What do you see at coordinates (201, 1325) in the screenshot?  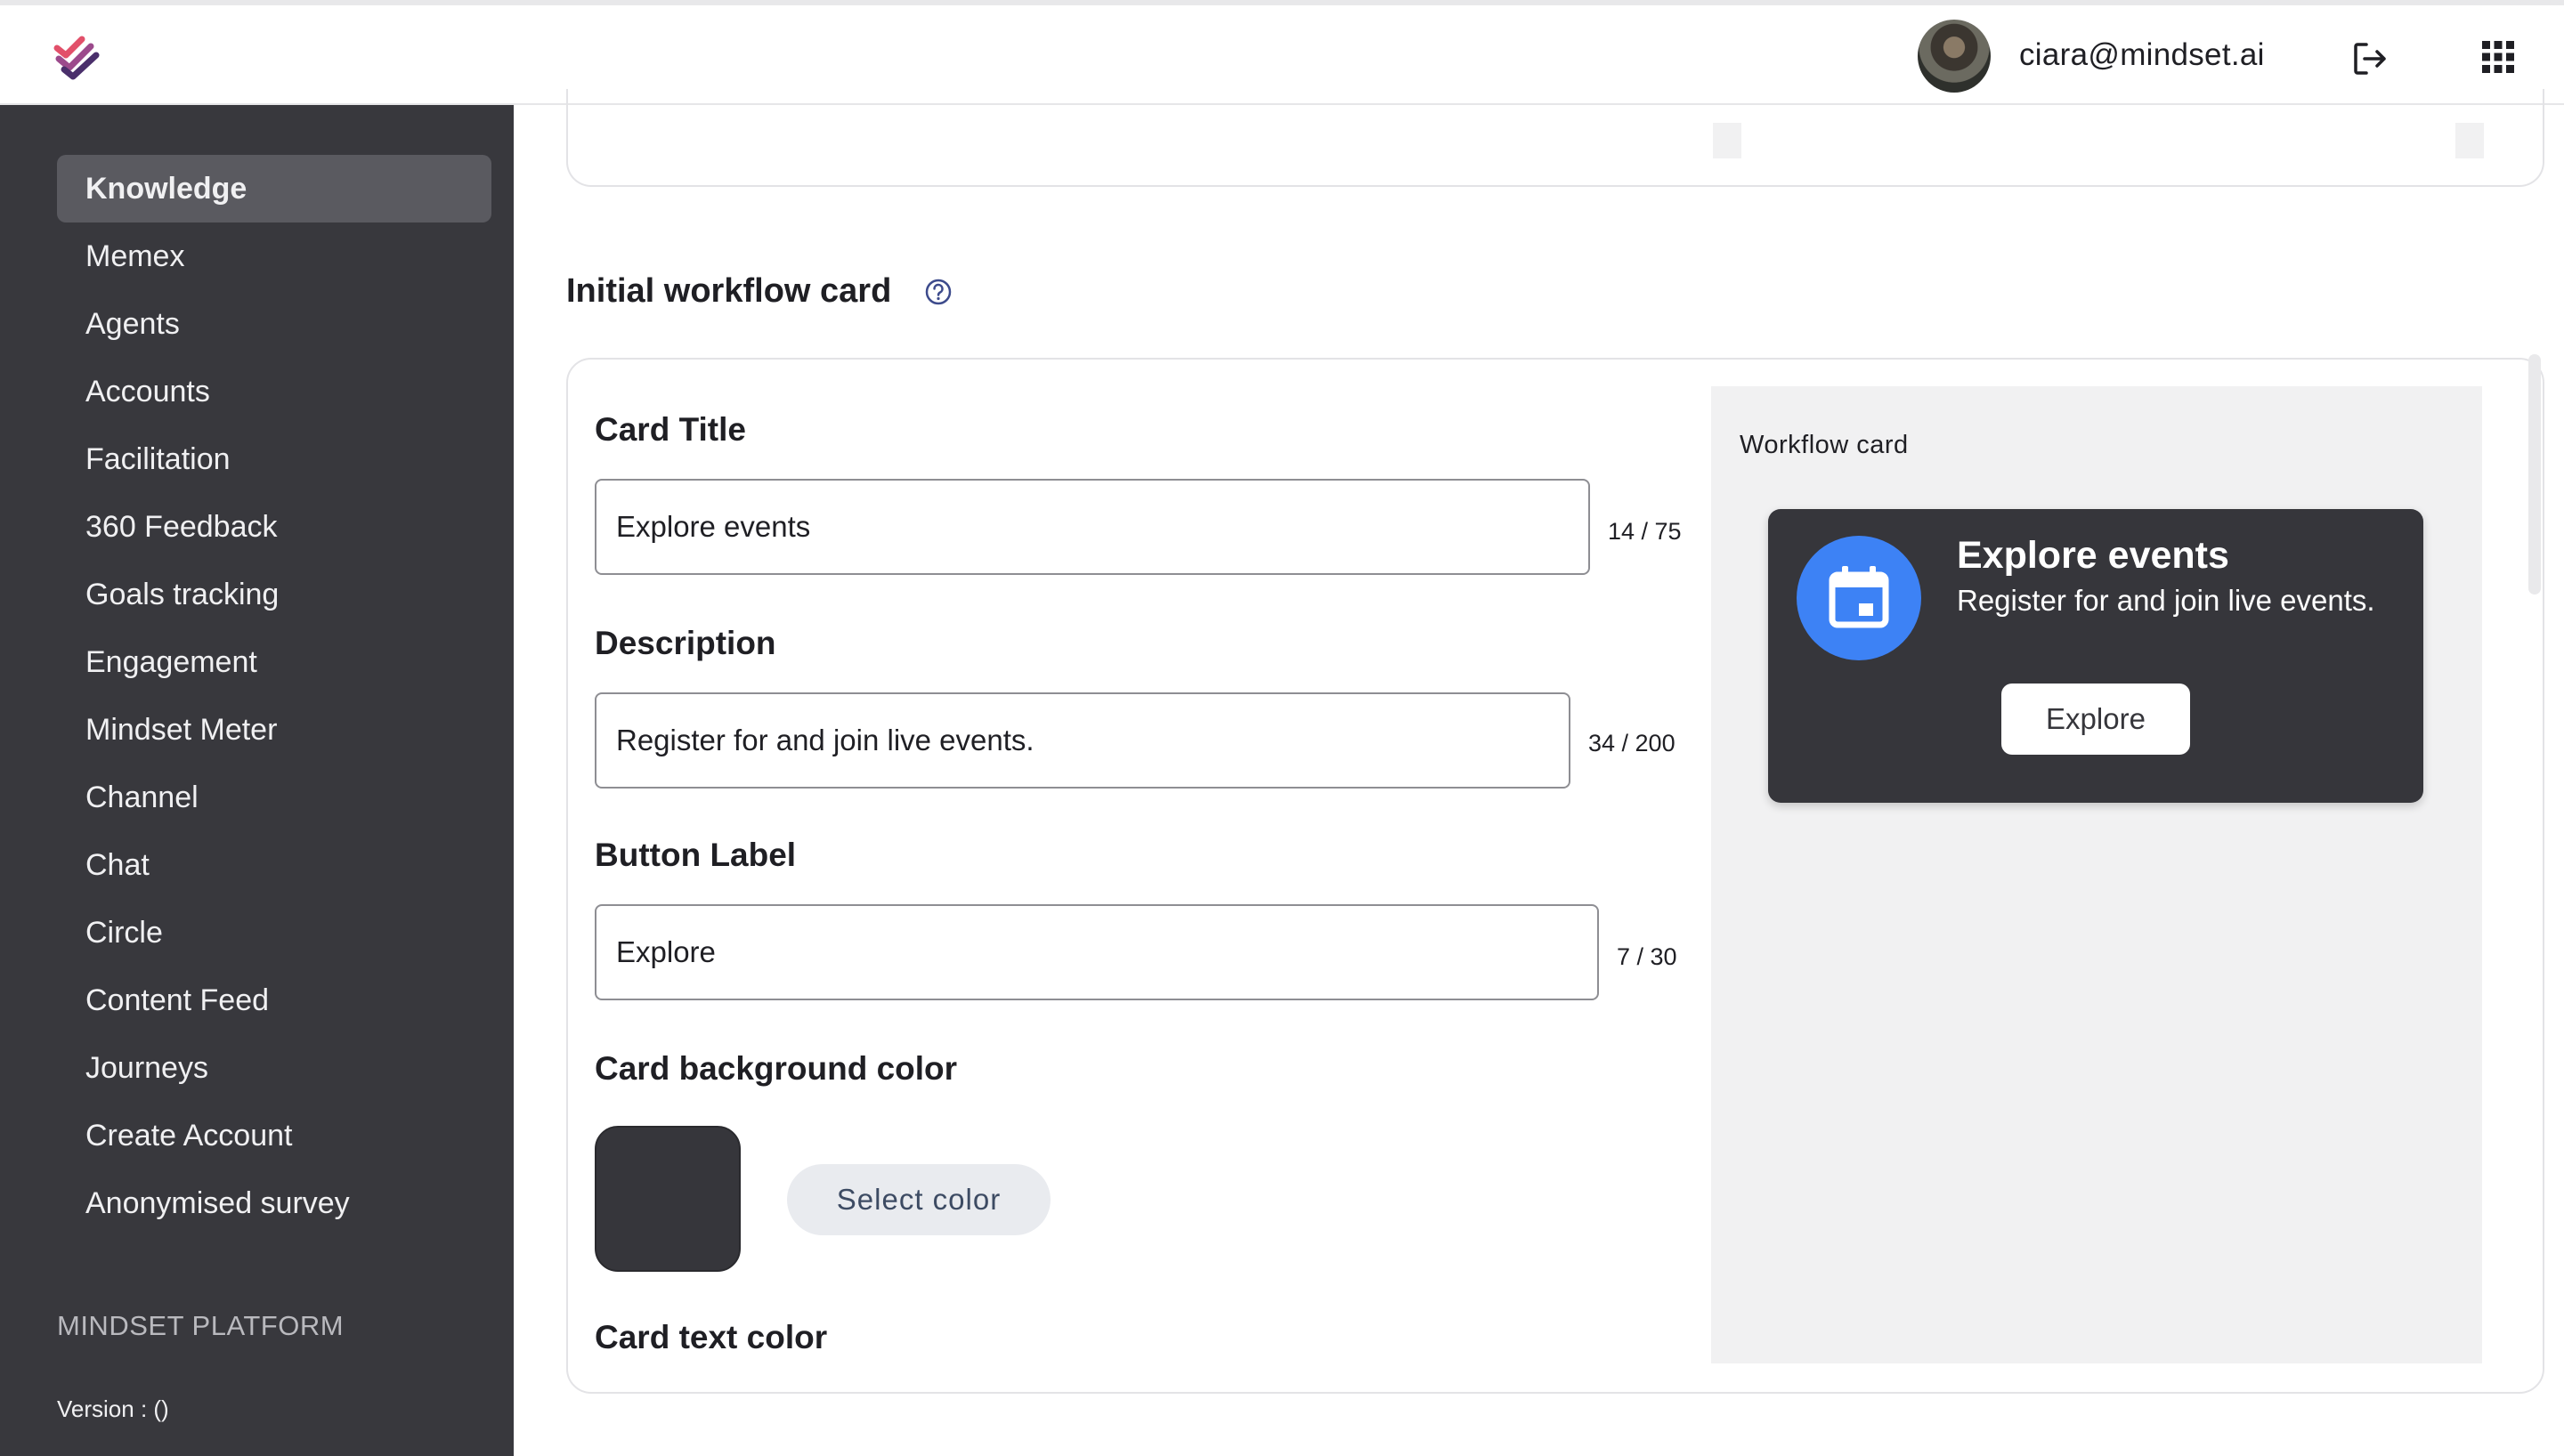 I see `platform-title: MINDSET PLATFORM` at bounding box center [201, 1325].